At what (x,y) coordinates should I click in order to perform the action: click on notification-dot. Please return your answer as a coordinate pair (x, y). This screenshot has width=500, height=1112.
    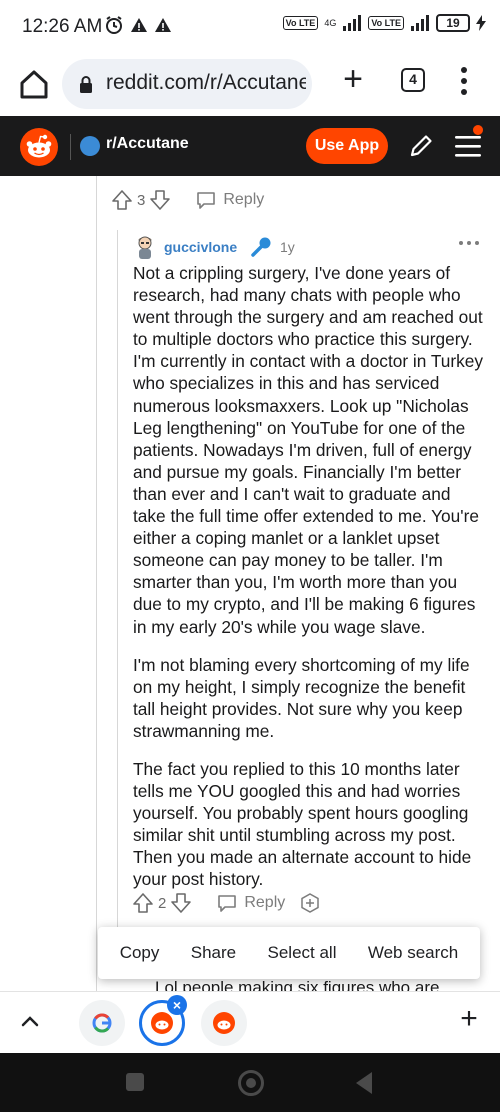
    Looking at the image, I should click on (478, 130).